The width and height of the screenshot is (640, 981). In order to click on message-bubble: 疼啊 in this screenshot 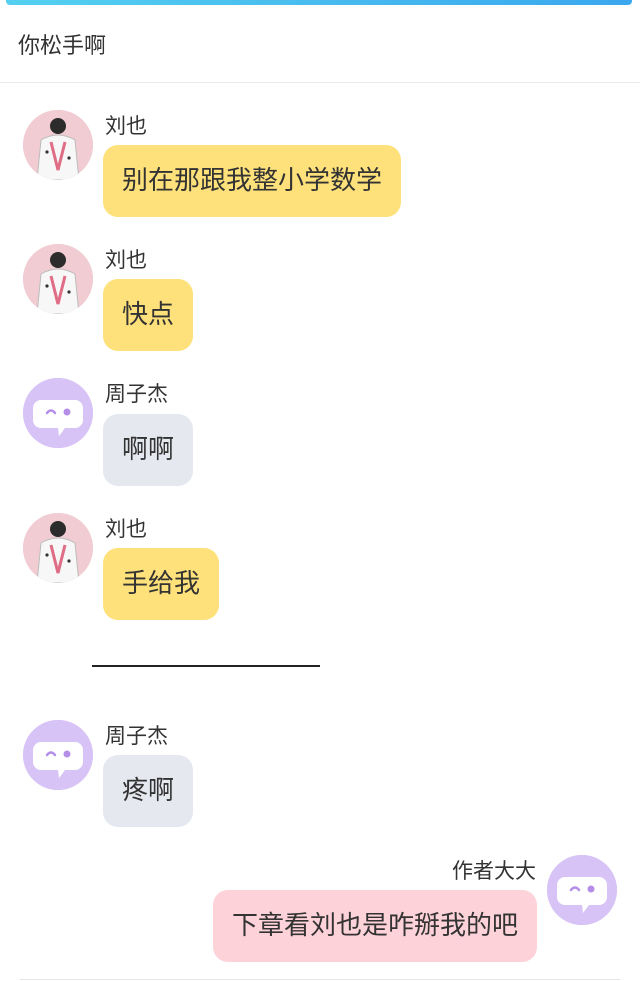, I will do `click(148, 791)`.